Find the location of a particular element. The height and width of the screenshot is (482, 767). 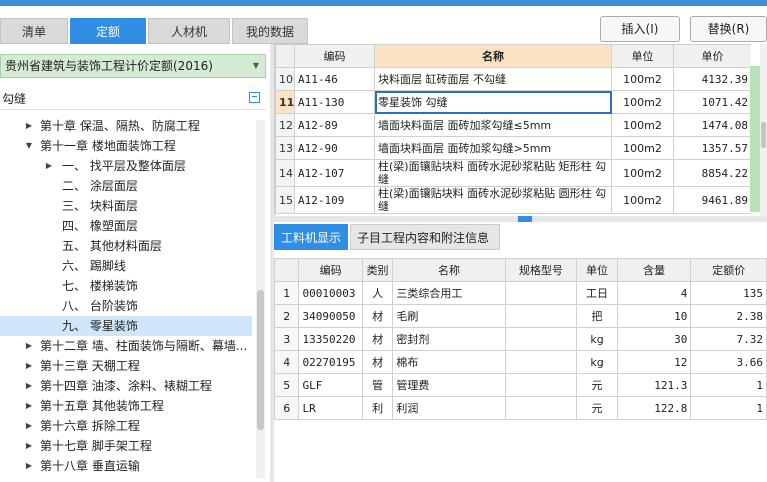

tab-bill: 清单 is located at coordinates (34, 31).